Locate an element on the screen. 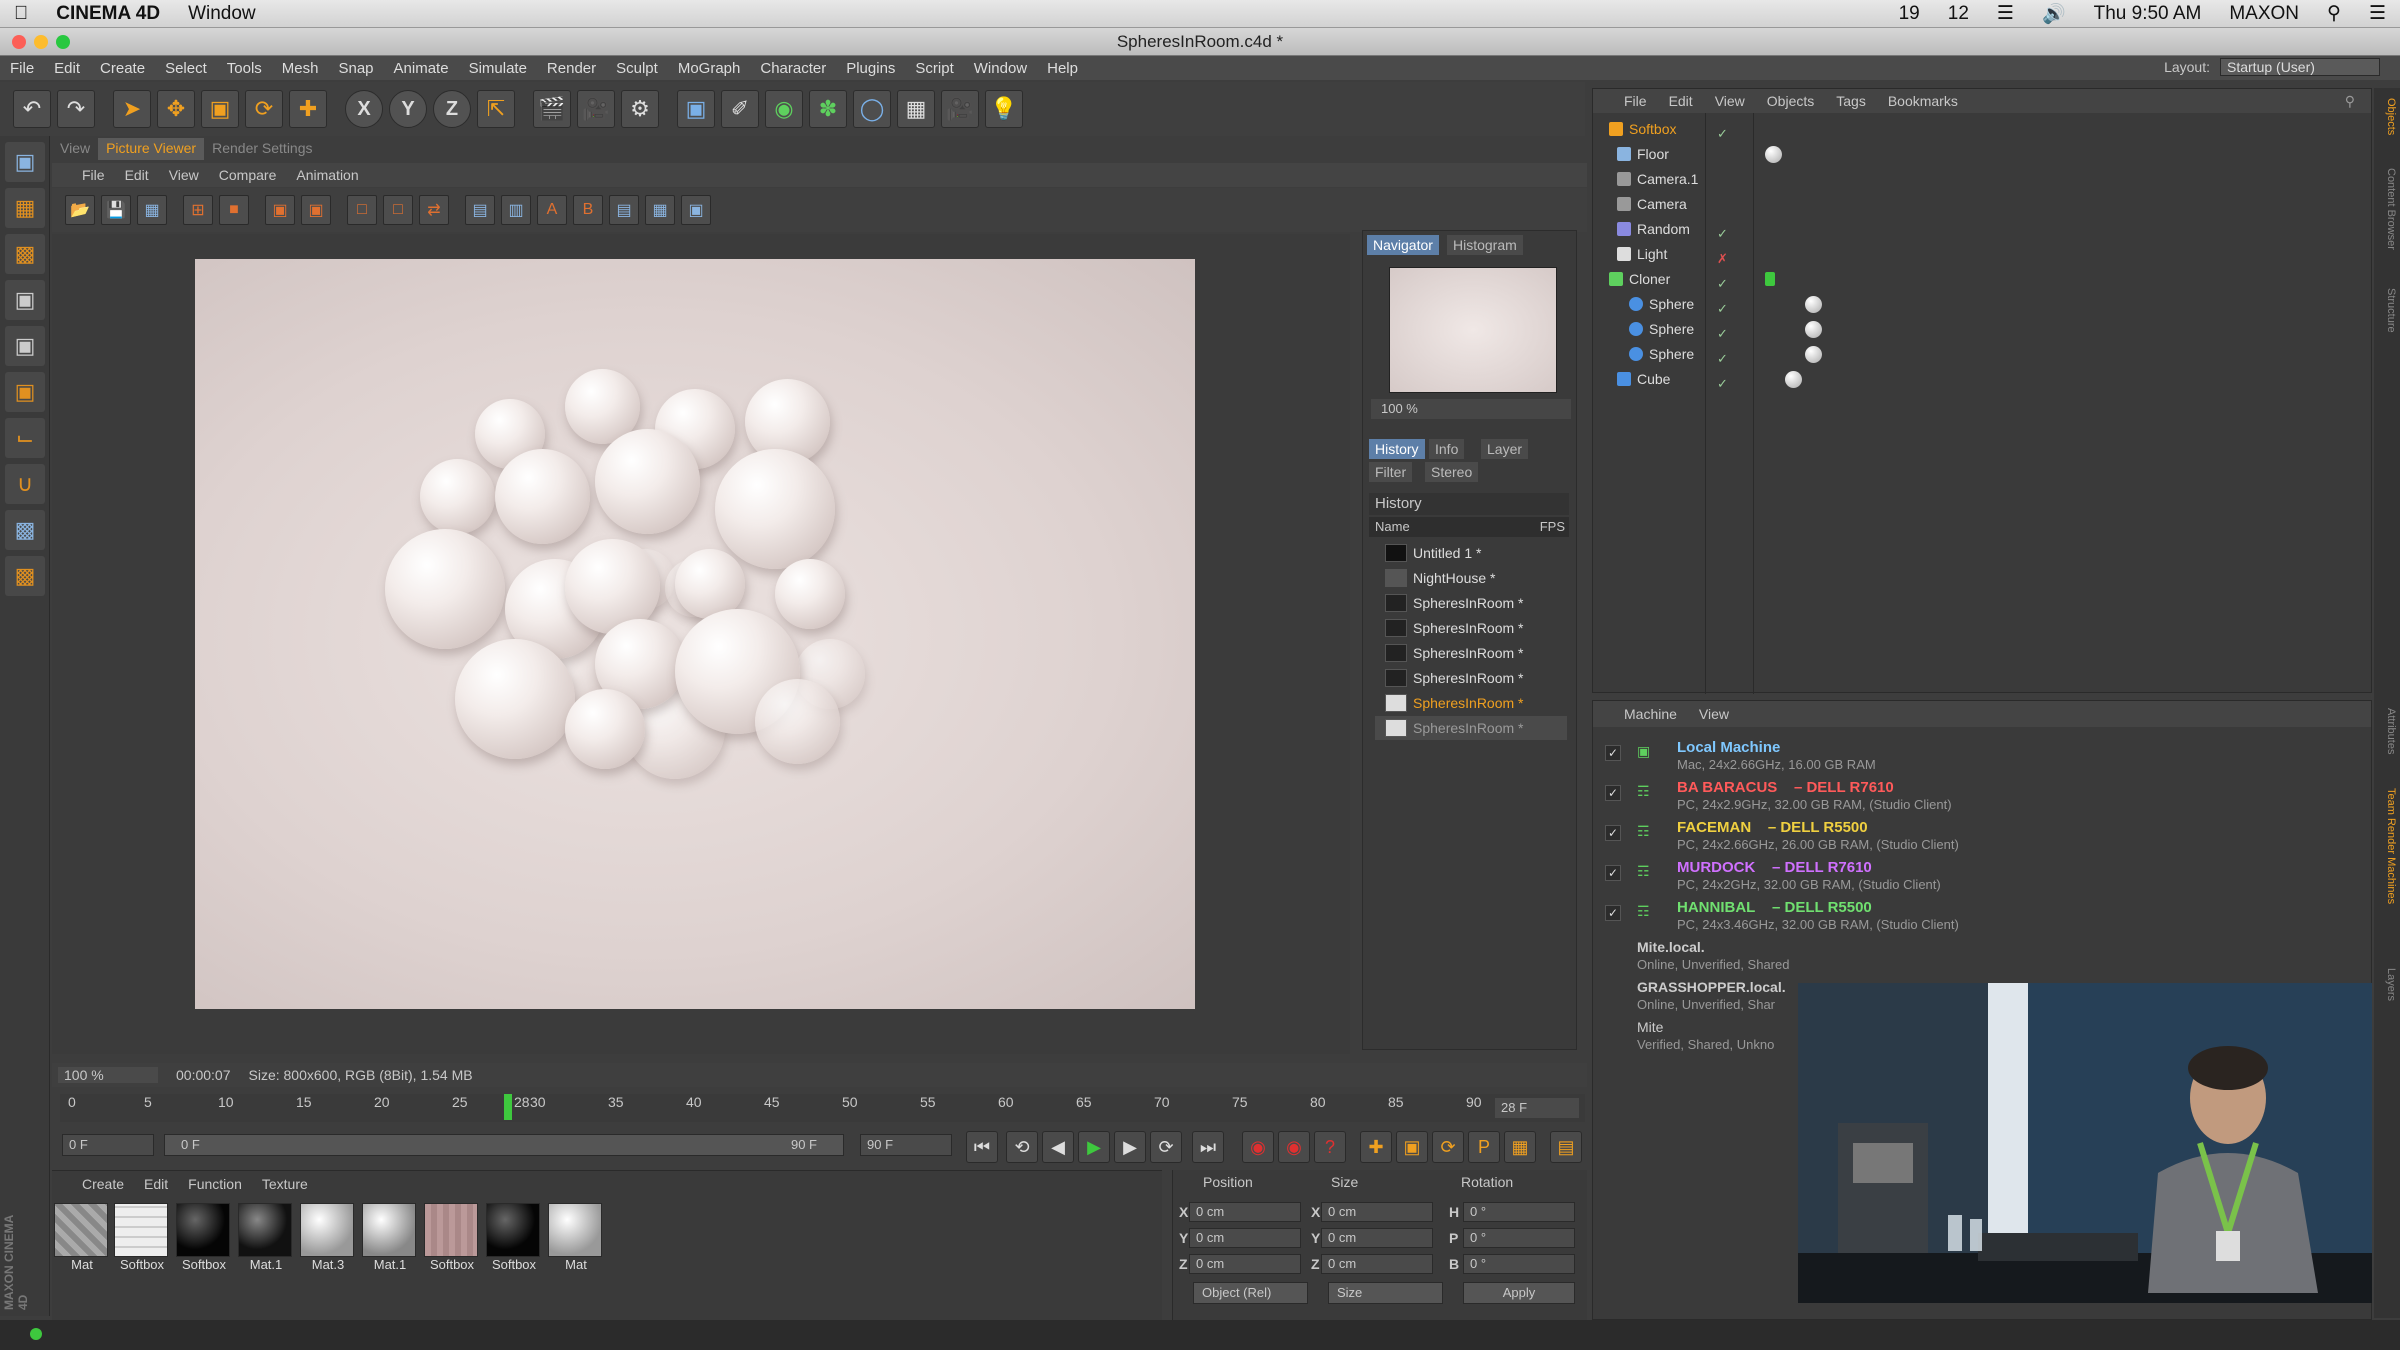 This screenshot has height=1350, width=2400. start-frame-field: 0 F is located at coordinates (108, 1145).